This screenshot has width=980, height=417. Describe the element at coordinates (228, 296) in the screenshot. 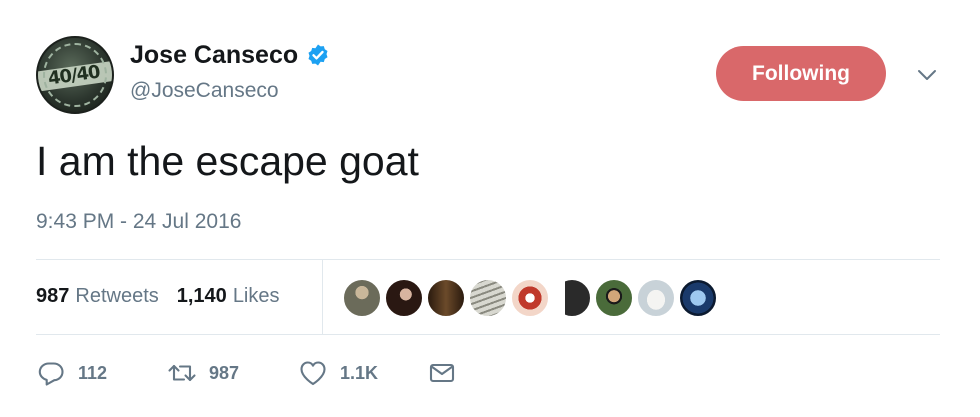

I see `likes-stat: 1,140 Likes` at that location.